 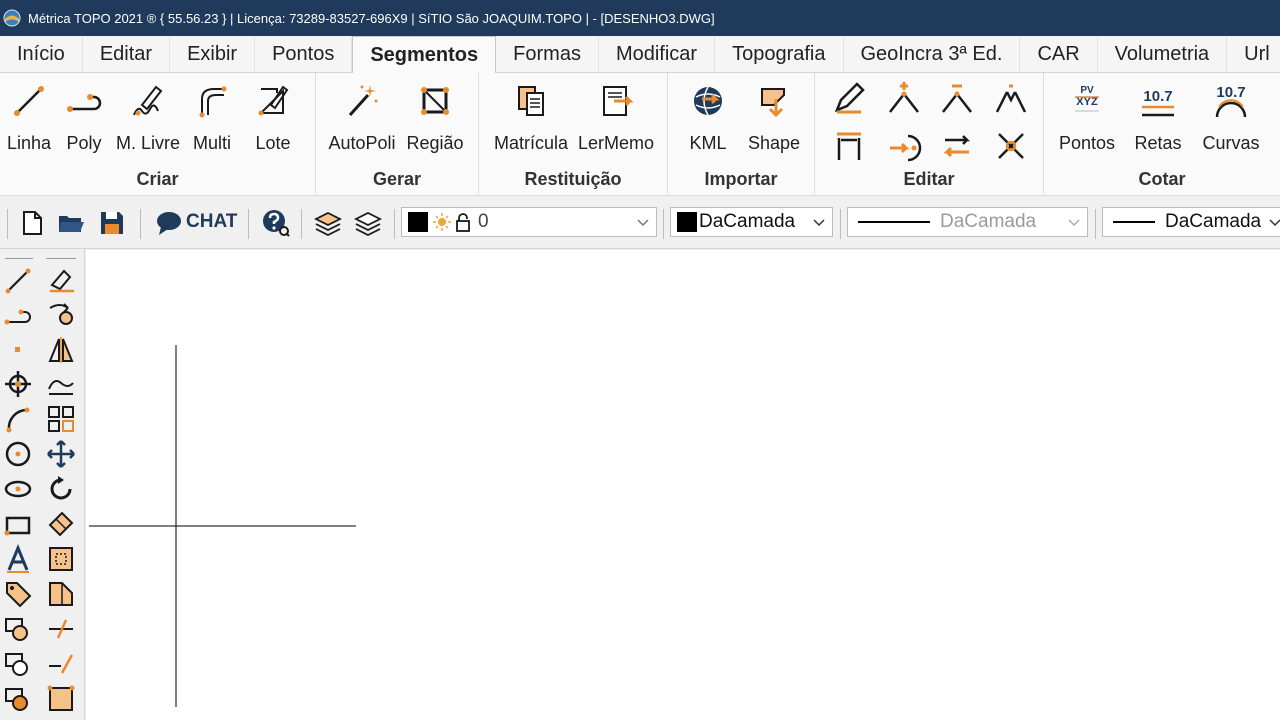 I want to click on layers-icon, so click(x=328, y=224).